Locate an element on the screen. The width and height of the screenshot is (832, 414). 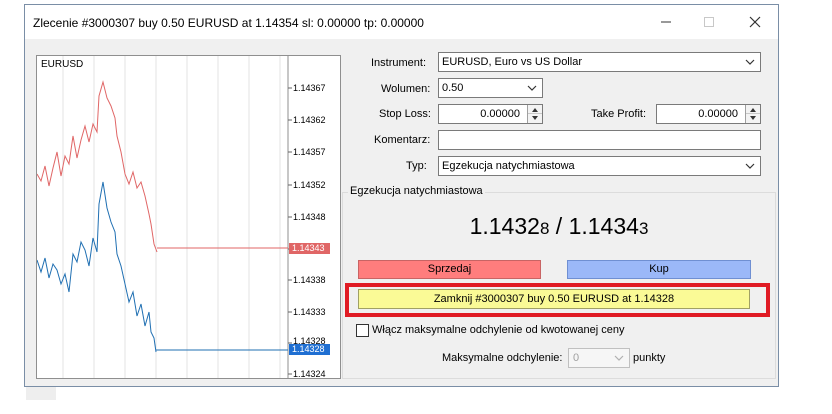
window-shadow is located at coordinates (41, 393).